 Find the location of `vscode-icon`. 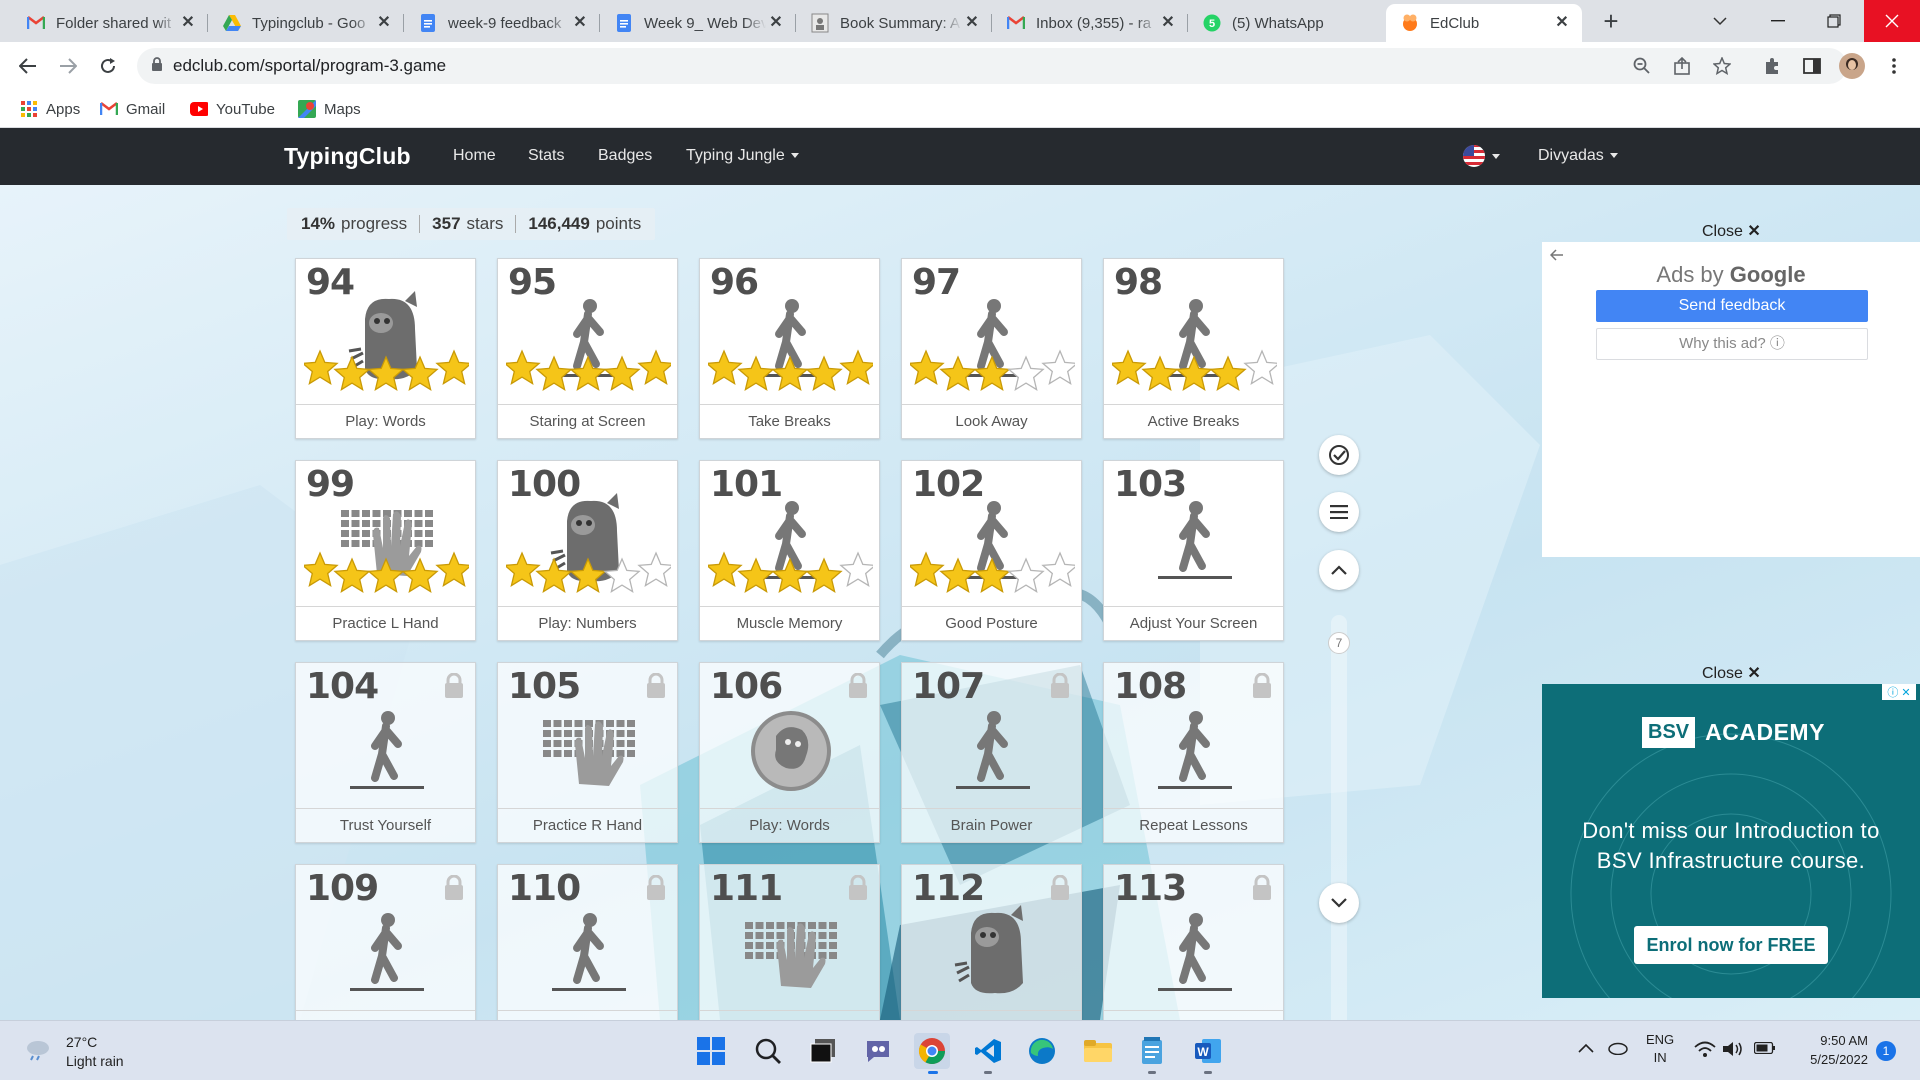

vscode-icon is located at coordinates (988, 1051).